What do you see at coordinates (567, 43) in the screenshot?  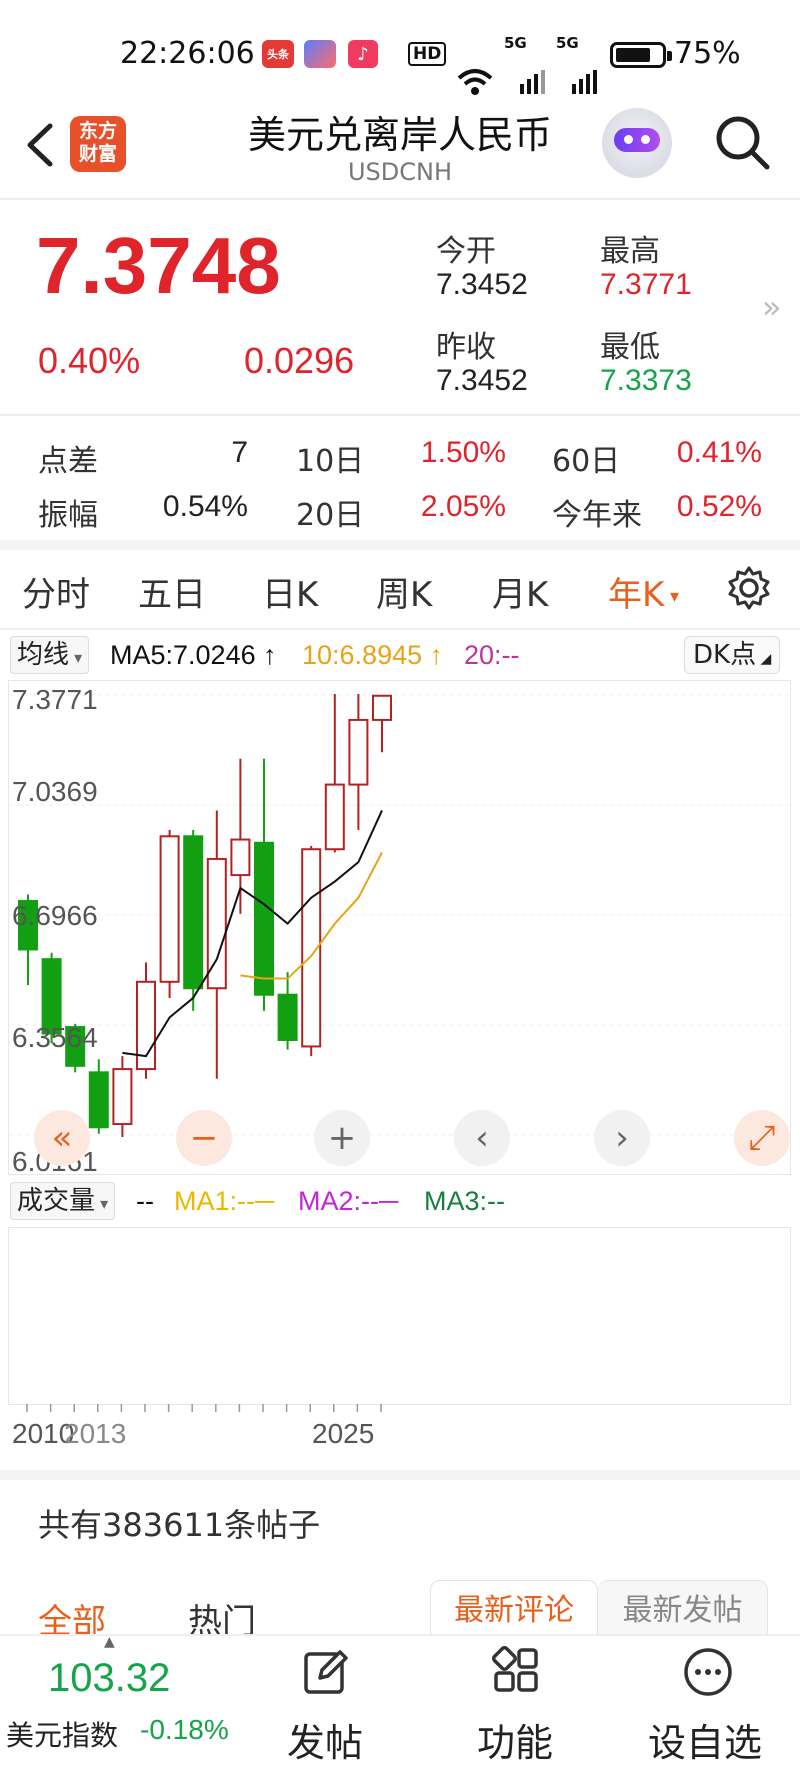 I see `signal-5g-2-icon: 5G` at bounding box center [567, 43].